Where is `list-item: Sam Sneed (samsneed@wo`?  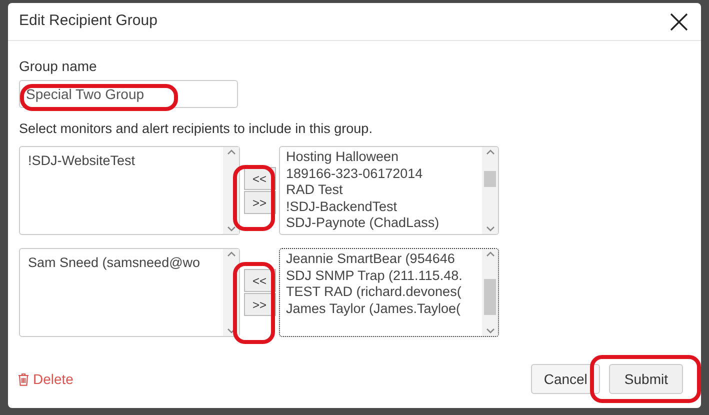
list-item: Sam Sneed (samsneed@wo is located at coordinates (125, 263).